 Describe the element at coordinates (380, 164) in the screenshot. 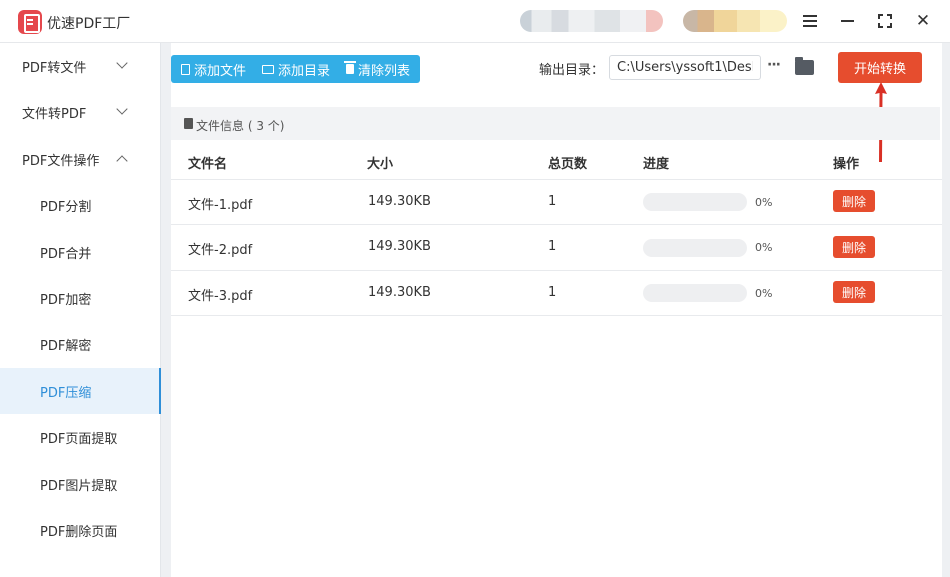

I see `column-header-size: 大小` at that location.